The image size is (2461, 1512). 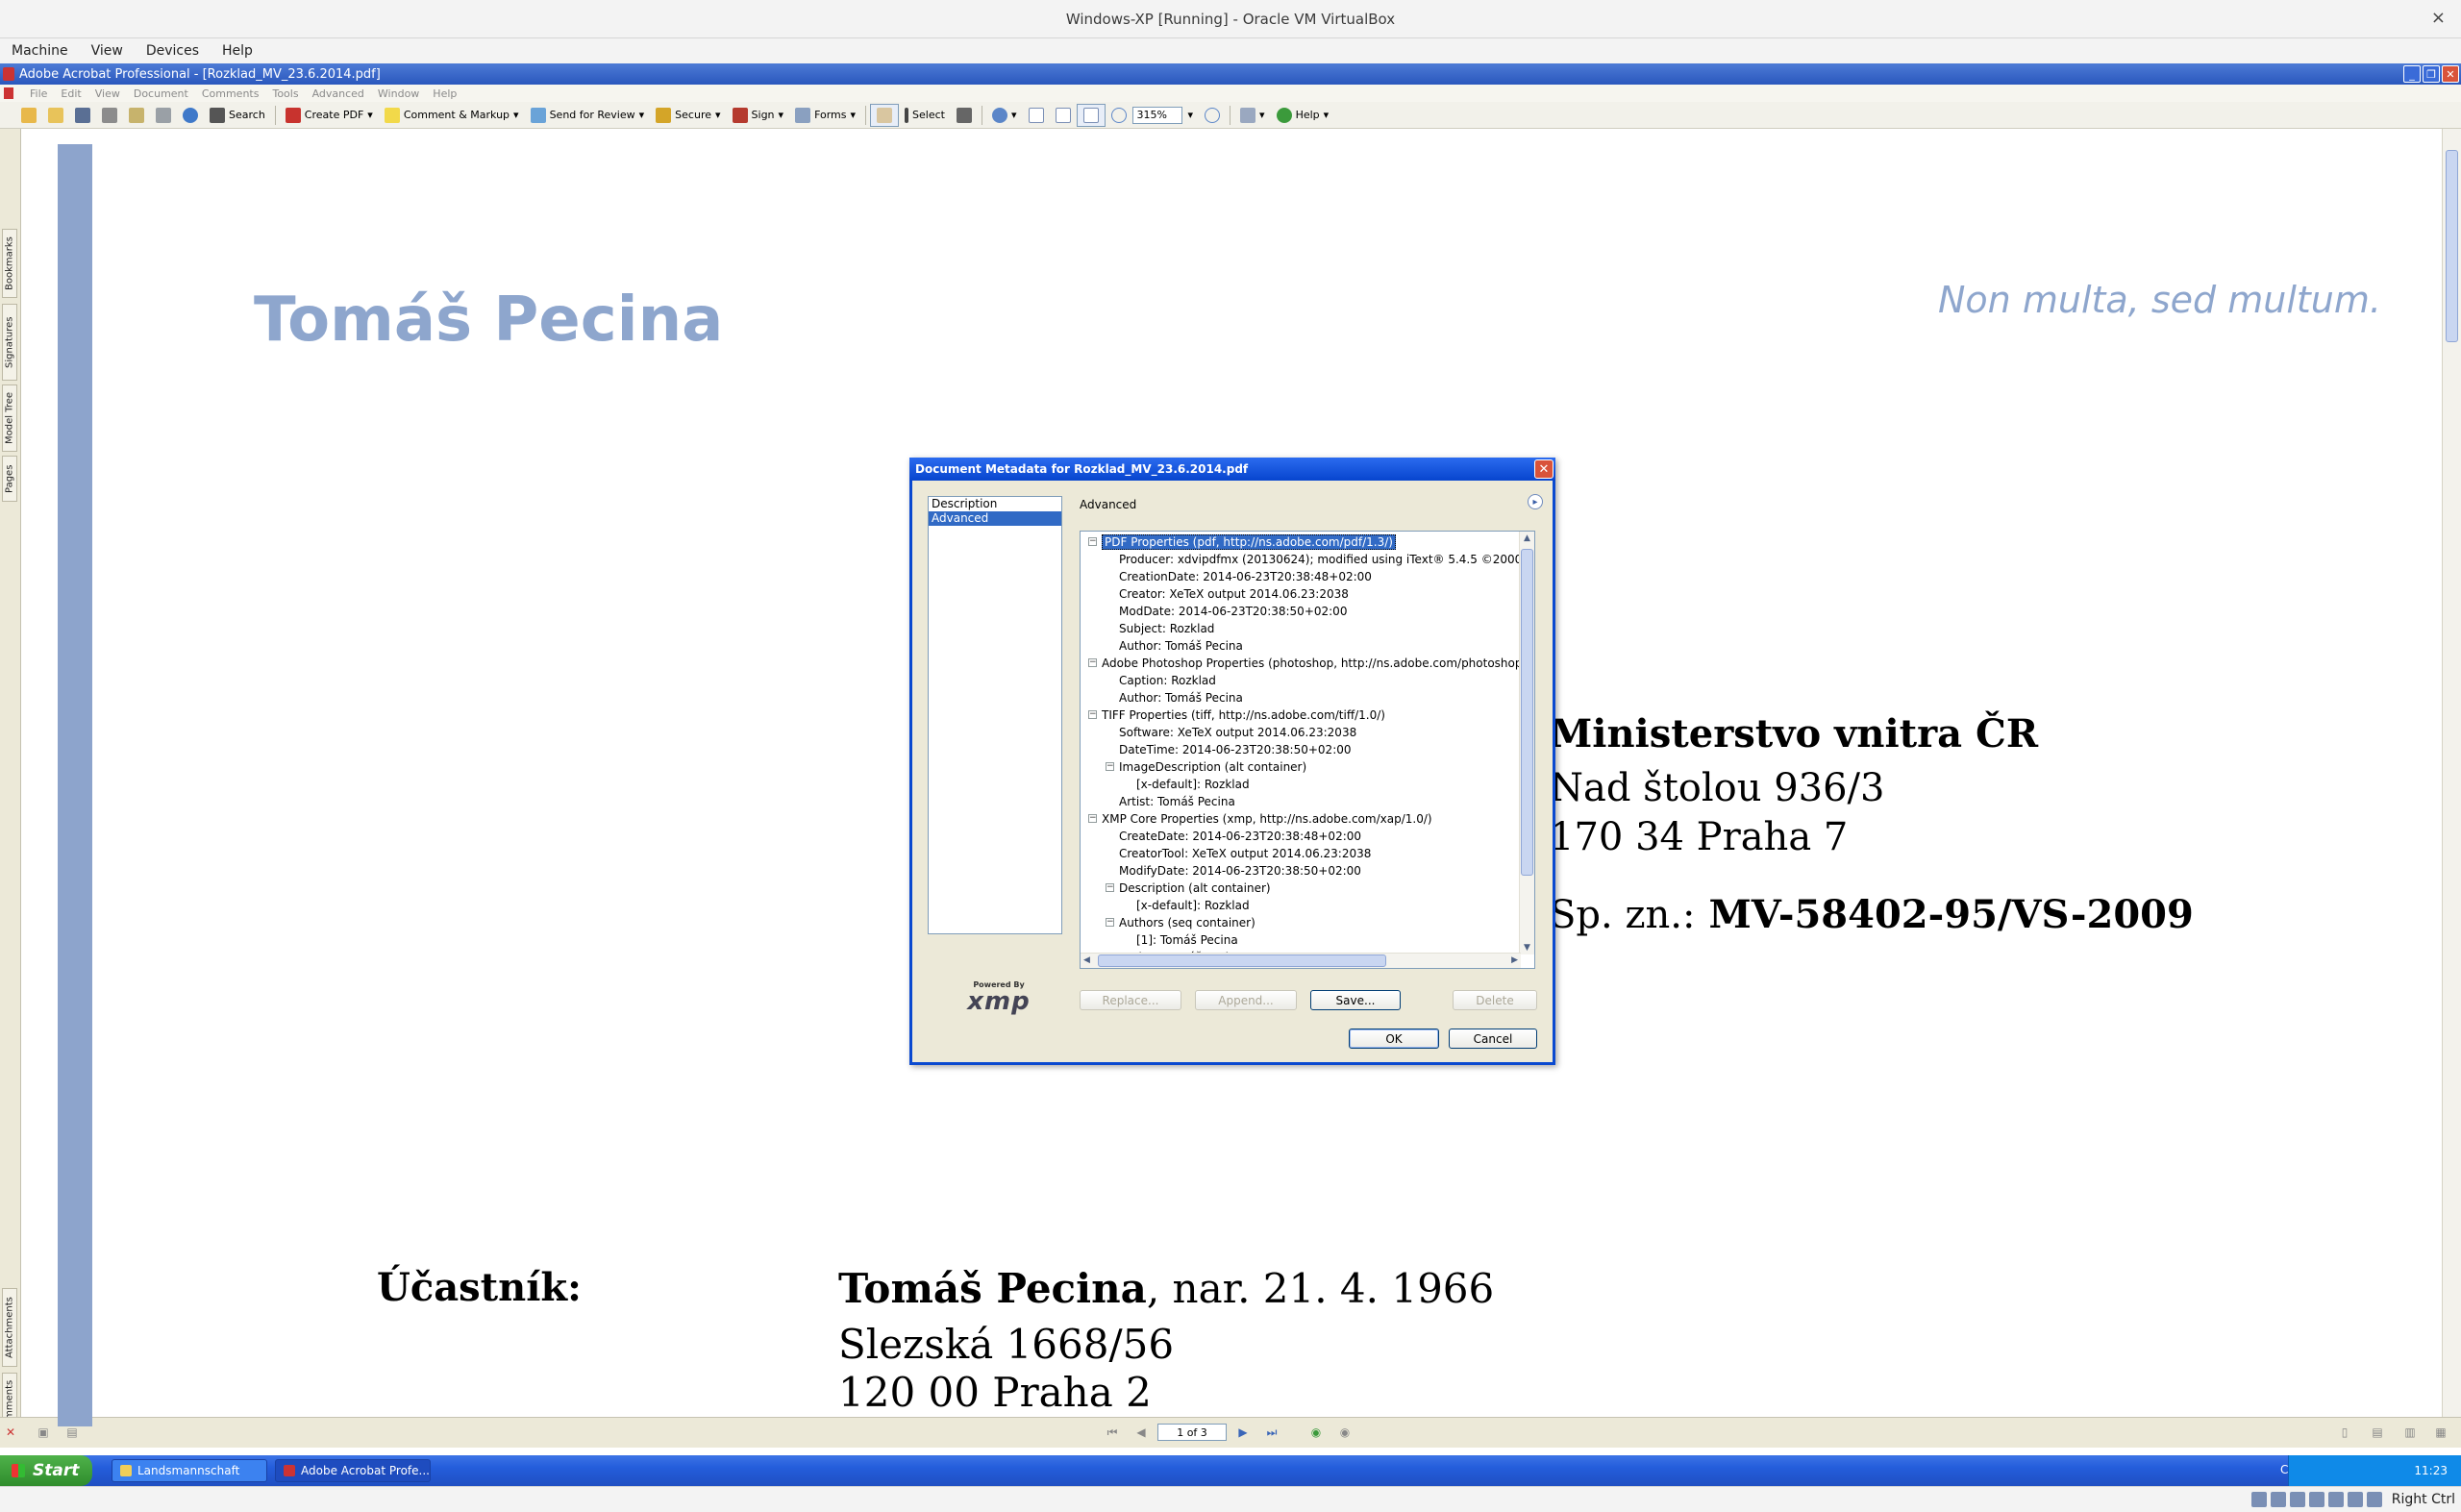 I want to click on menu-window: Window, so click(x=398, y=93).